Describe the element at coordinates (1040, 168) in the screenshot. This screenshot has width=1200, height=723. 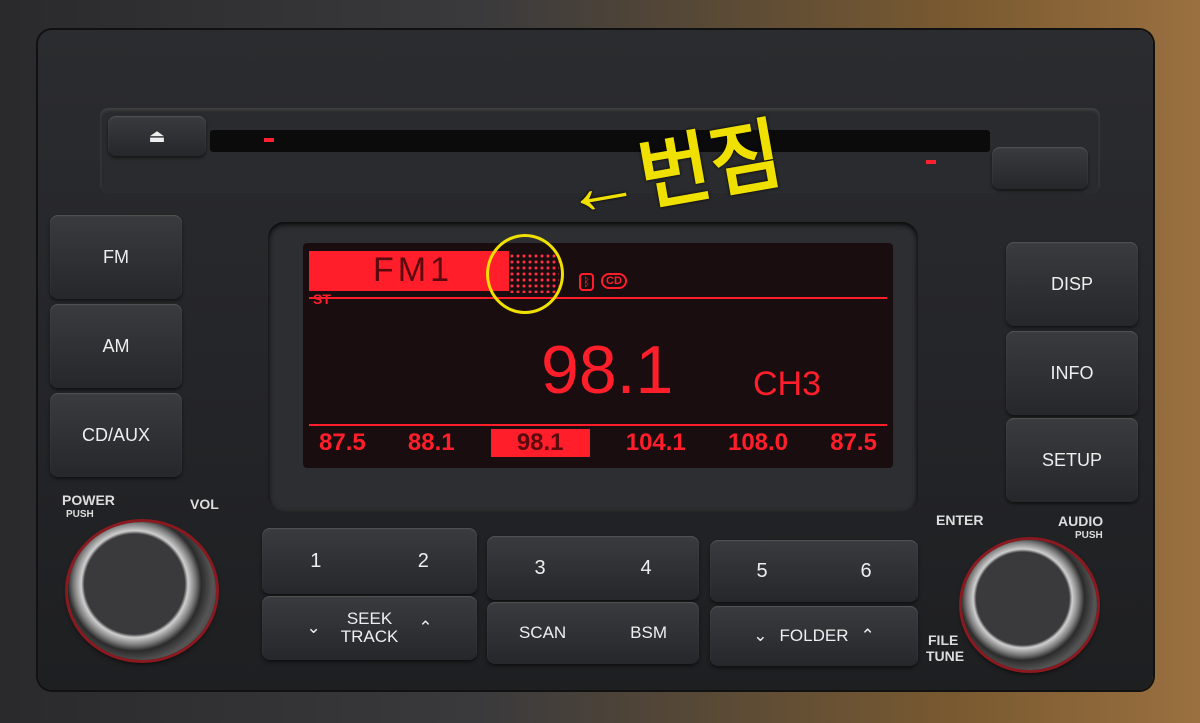
I see `slot-right-button` at that location.